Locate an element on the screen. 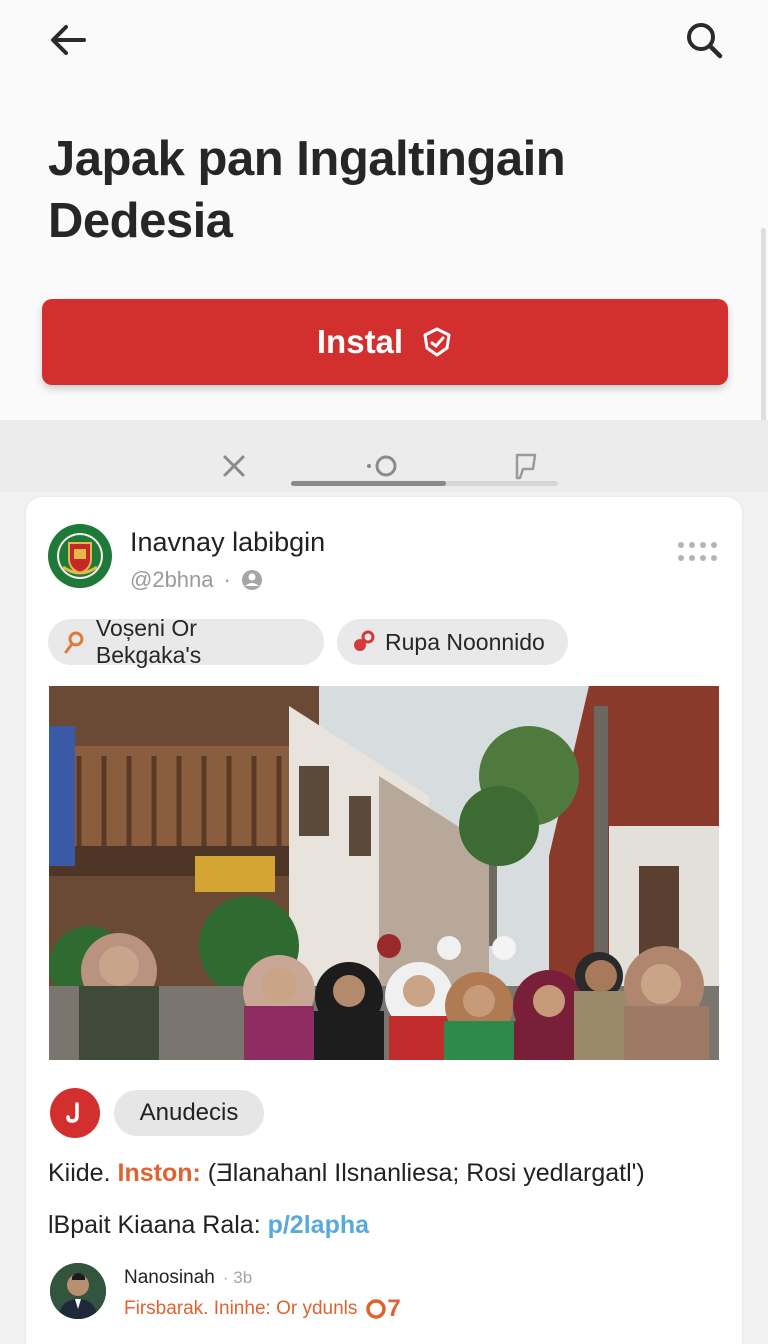  reaction-ring-icon is located at coordinates (376, 1309).